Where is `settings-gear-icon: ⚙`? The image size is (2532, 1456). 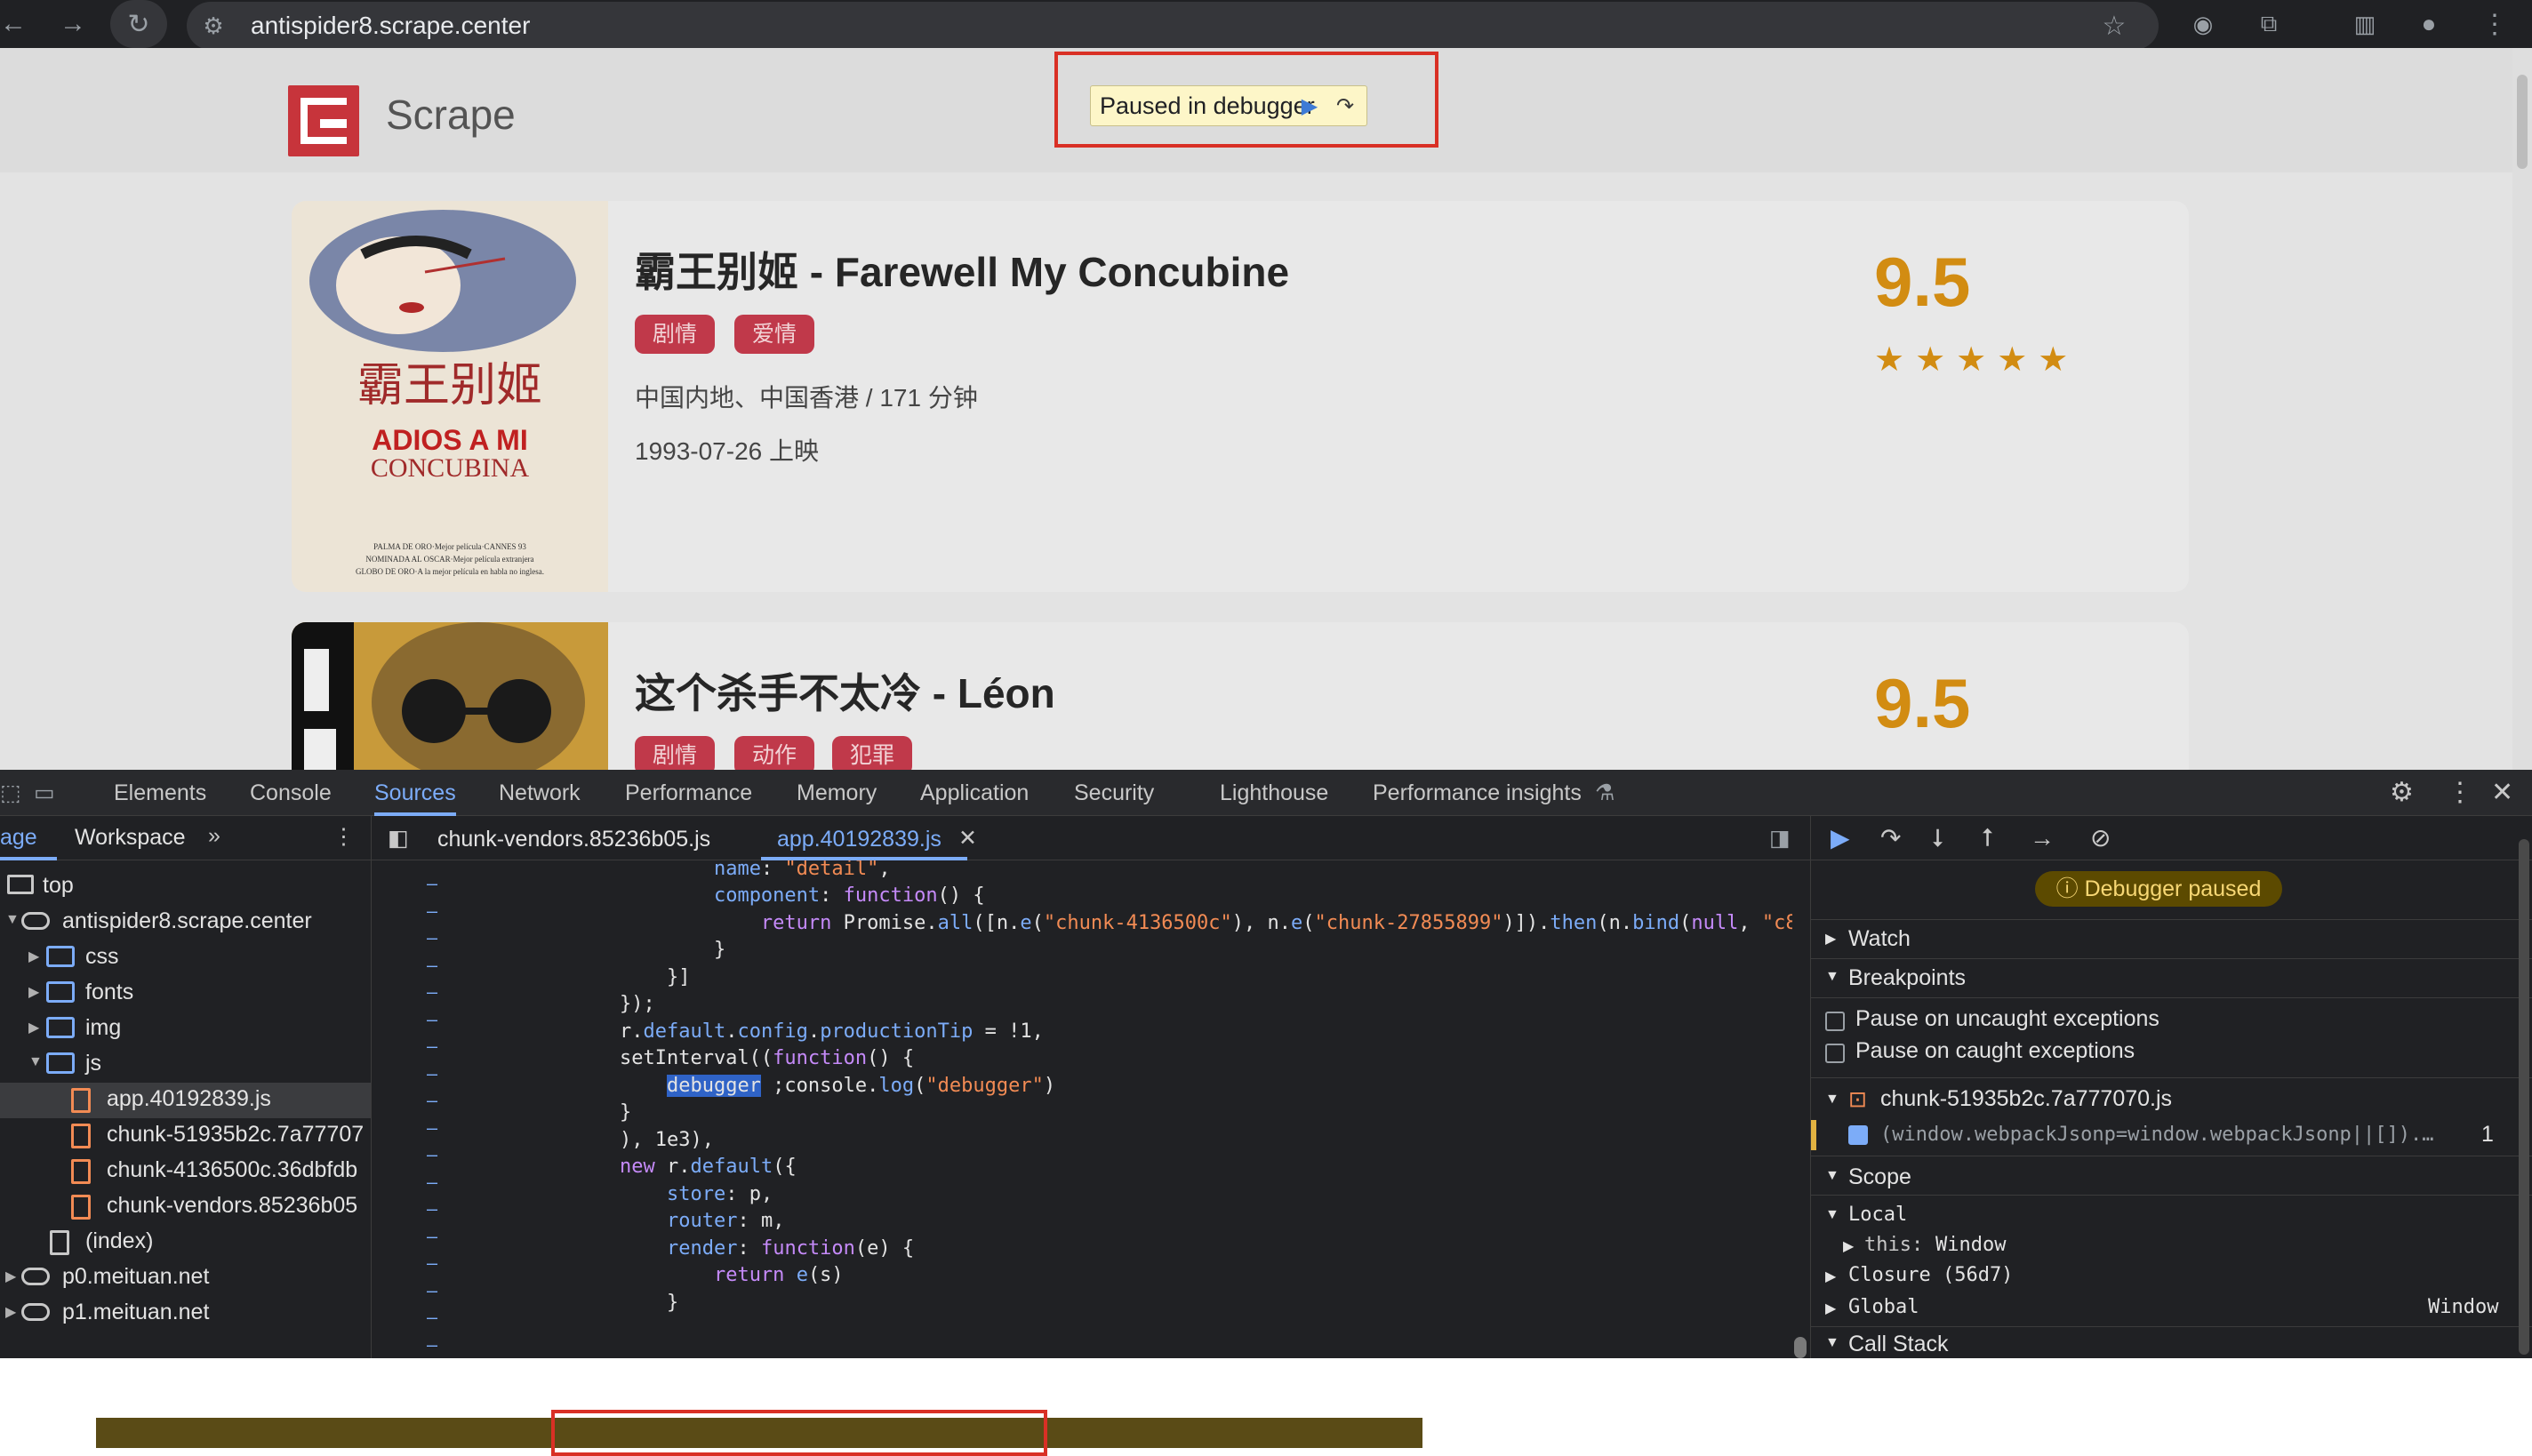
settings-gear-icon: ⚙ is located at coordinates (2402, 793).